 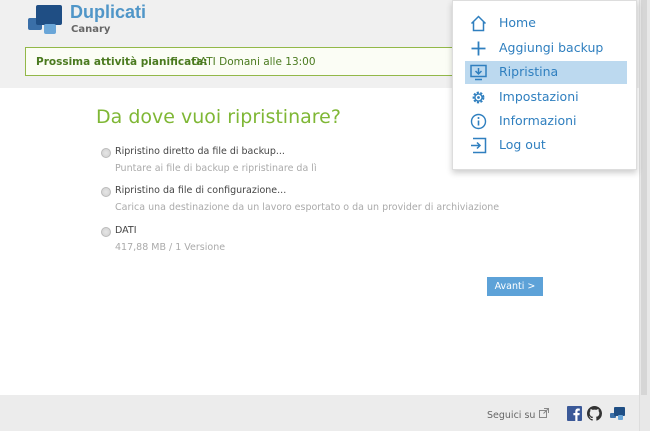 What do you see at coordinates (478, 23) in the screenshot?
I see `home-icon` at bounding box center [478, 23].